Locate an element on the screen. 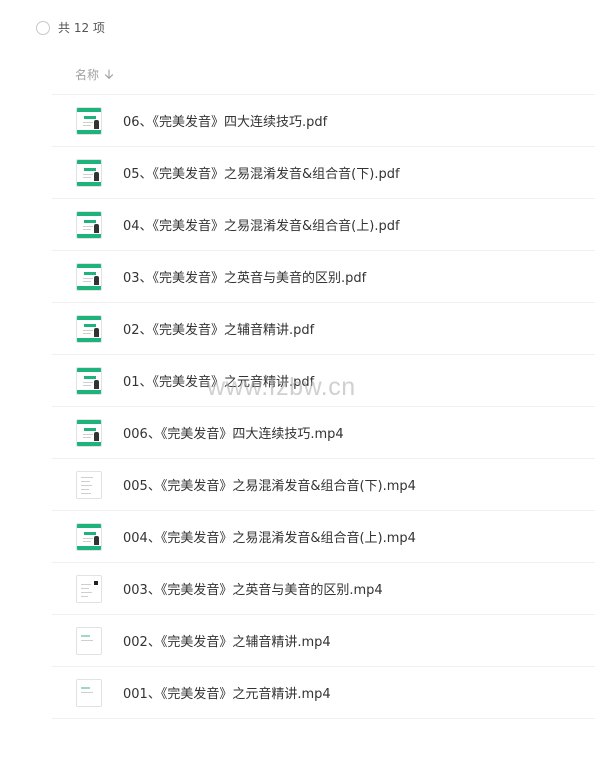 The image size is (595, 773). file-row: 005、《完美发音》之易混淆发音&组合音(下).mp4 is located at coordinates (323, 485).